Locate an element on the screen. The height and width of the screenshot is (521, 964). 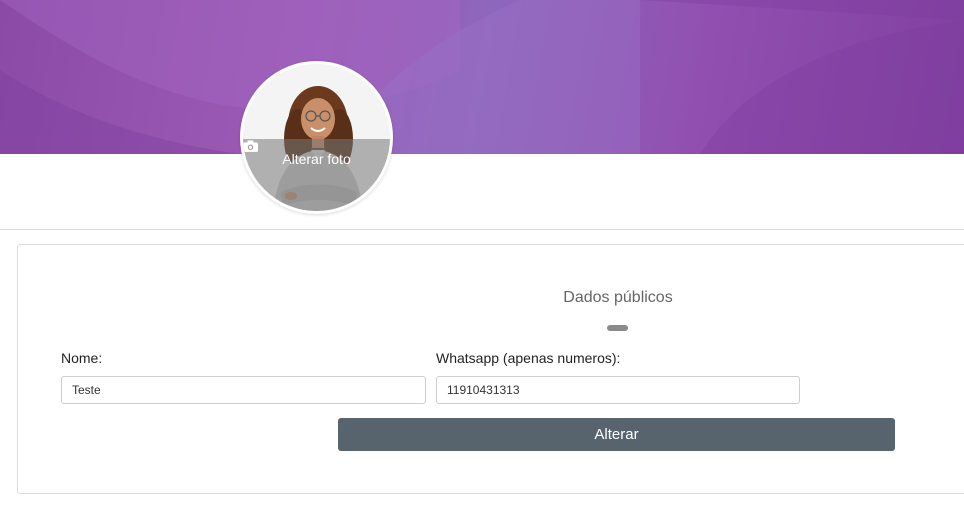
camera-icon is located at coordinates (250, 146).